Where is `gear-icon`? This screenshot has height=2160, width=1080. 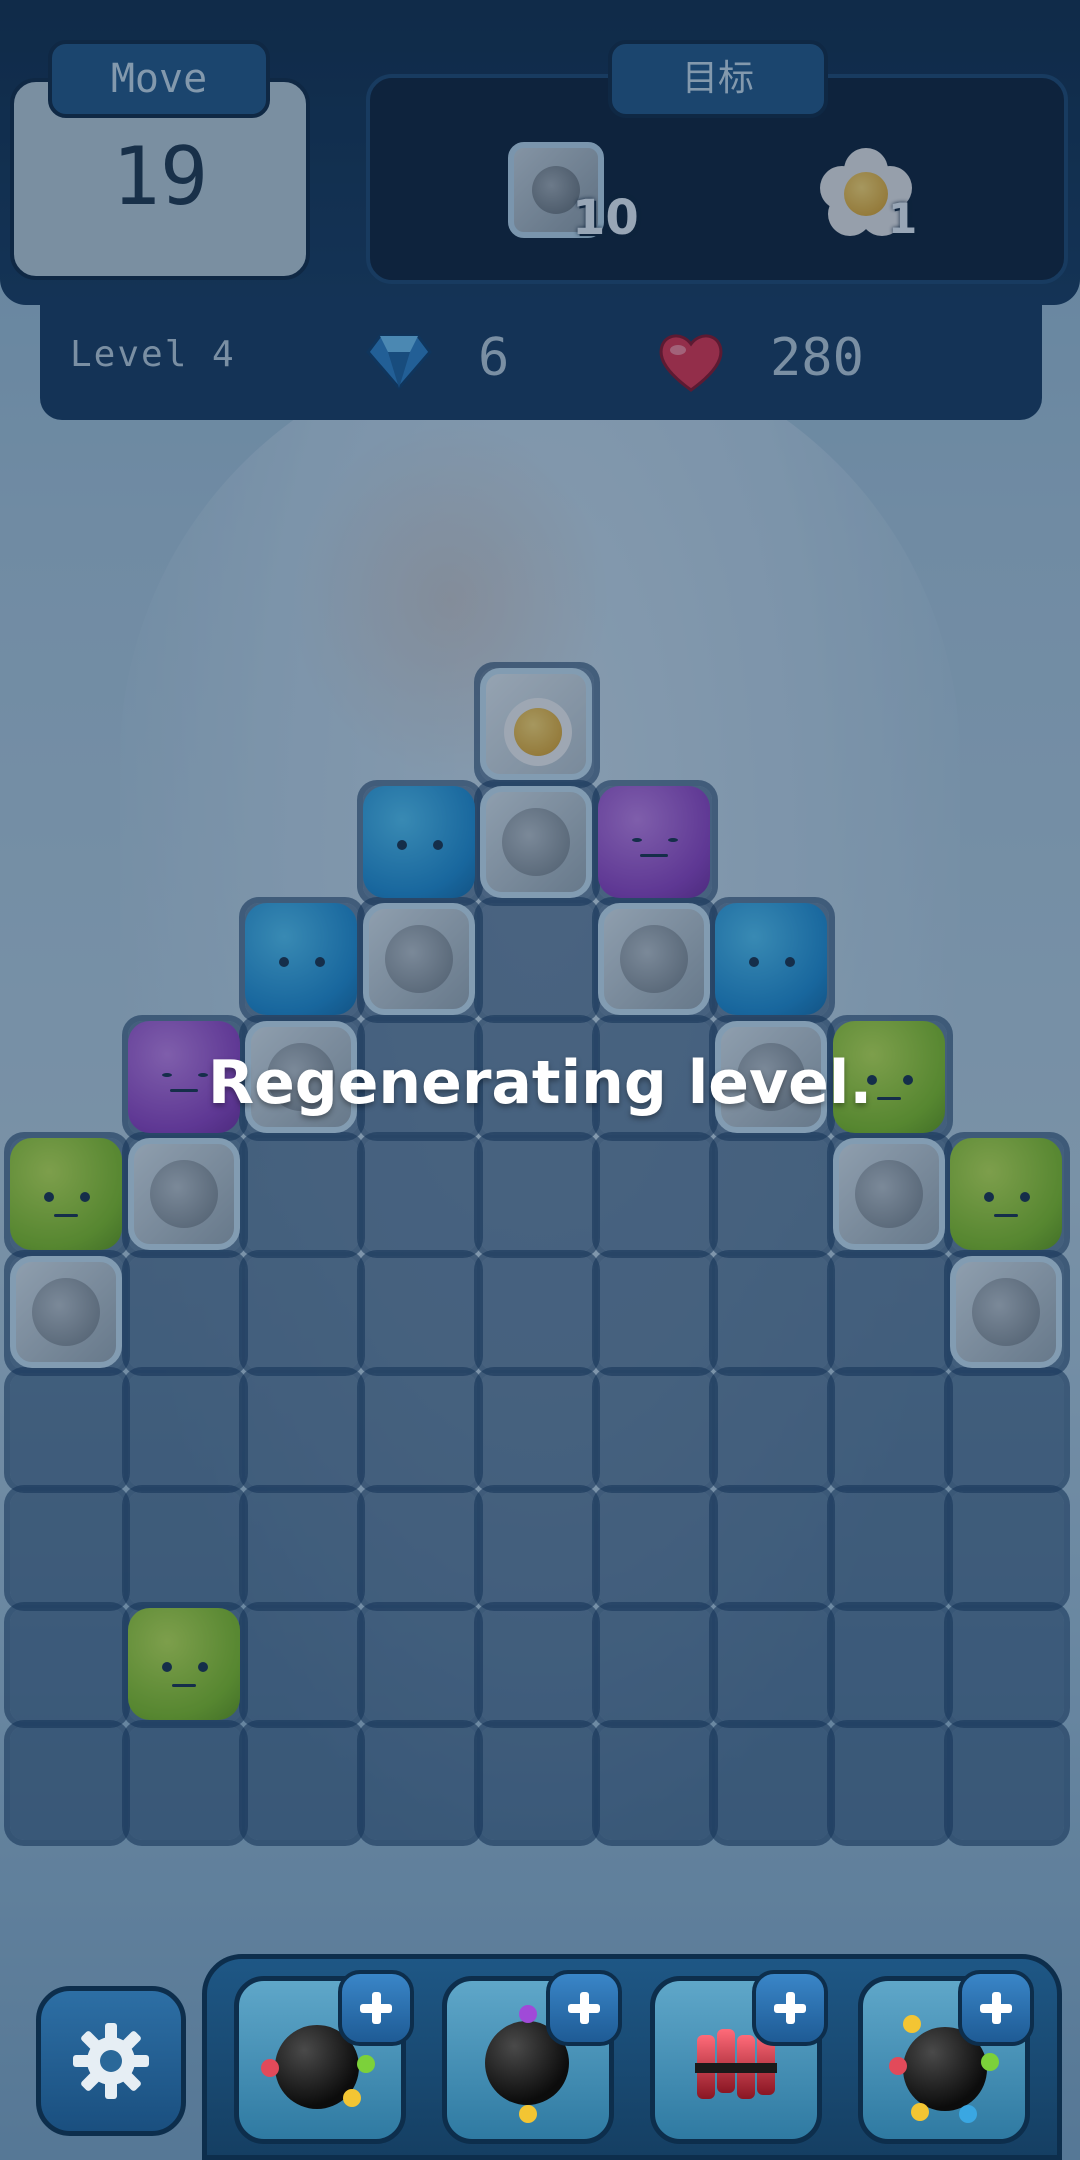 gear-icon is located at coordinates (111, 2061).